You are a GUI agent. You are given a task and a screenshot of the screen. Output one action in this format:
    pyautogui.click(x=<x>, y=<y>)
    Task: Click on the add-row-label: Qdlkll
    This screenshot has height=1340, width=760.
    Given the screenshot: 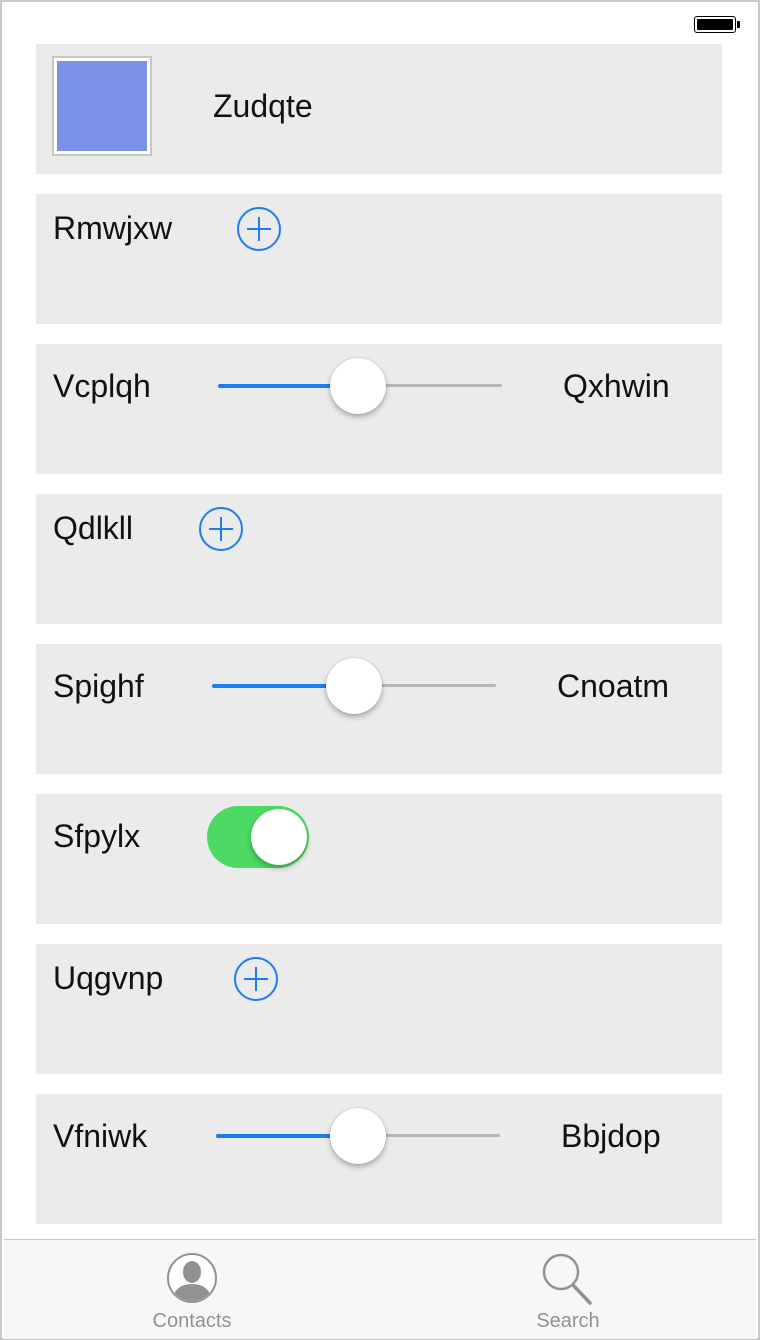 What is the action you would take?
    pyautogui.click(x=93, y=528)
    